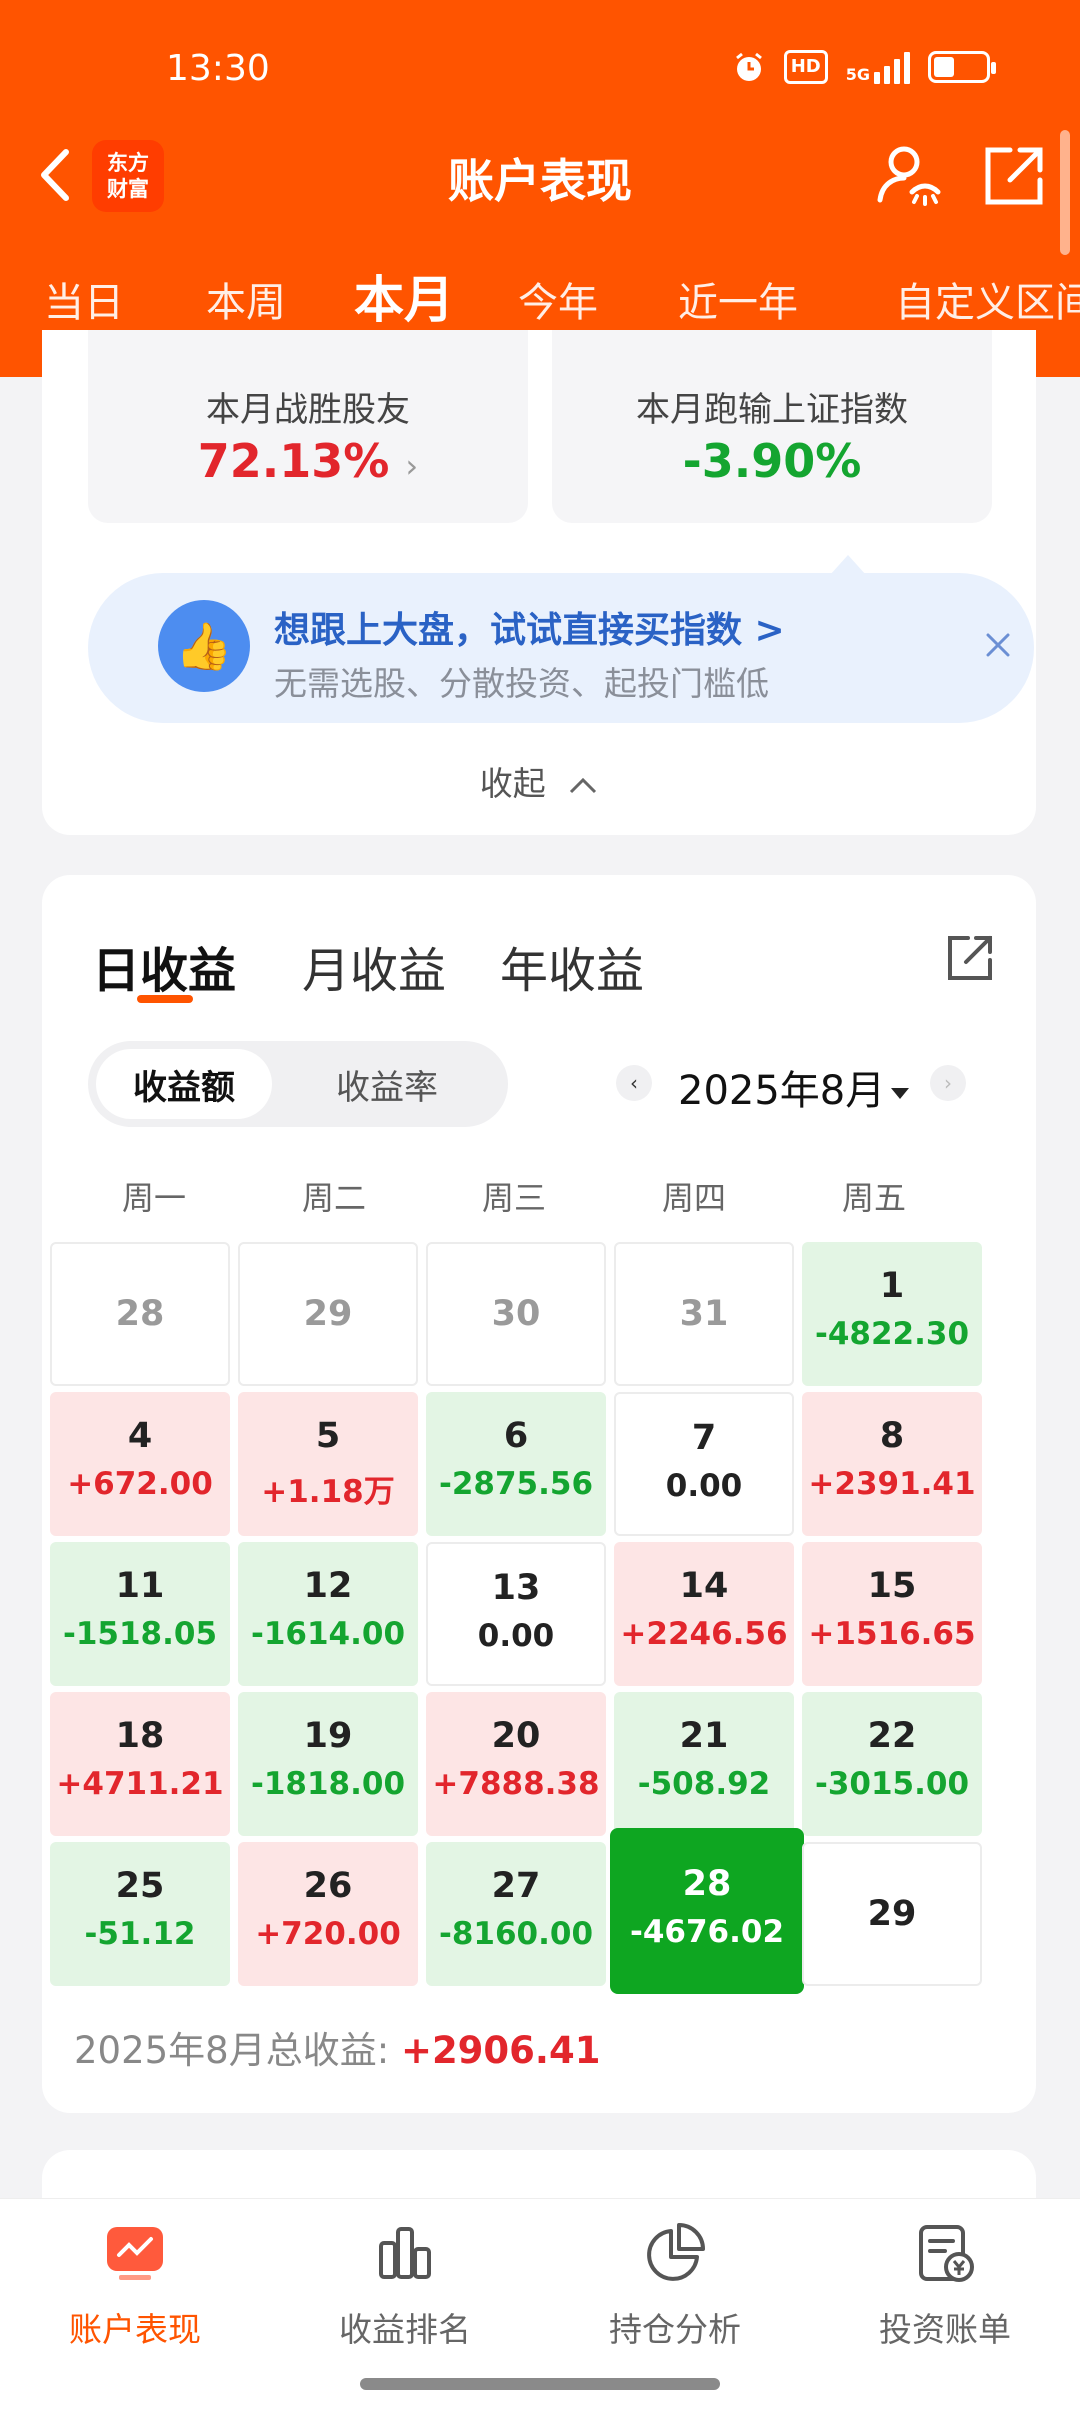 The height and width of the screenshot is (2412, 1080). Describe the element at coordinates (892, 1634) in the screenshot. I see `calendar-day-value: +1516.65` at that location.